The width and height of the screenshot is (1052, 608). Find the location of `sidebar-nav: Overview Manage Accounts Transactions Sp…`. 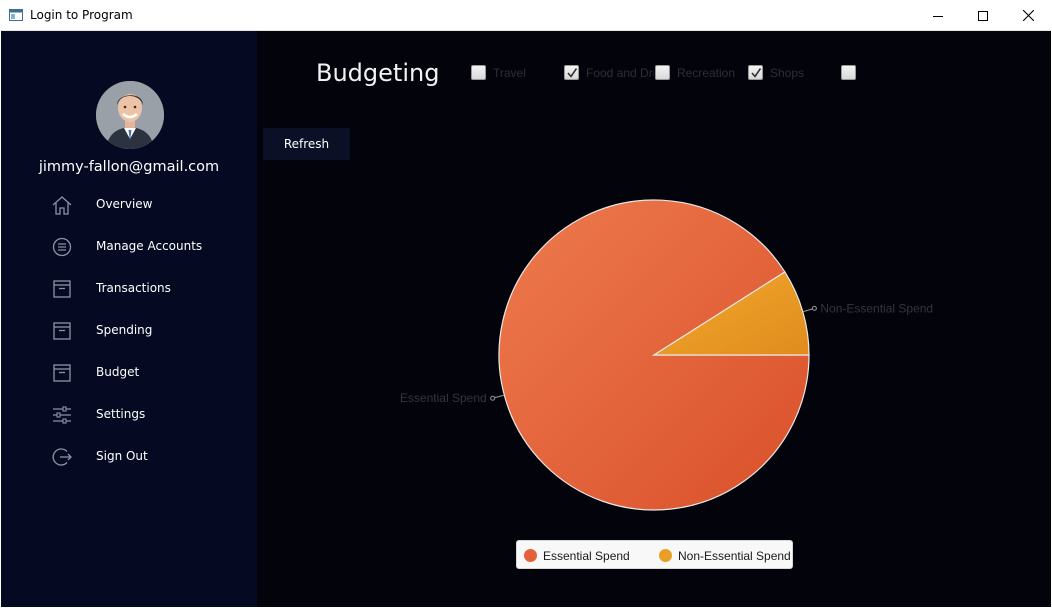

sidebar-nav: Overview Manage Accounts Transactions Sp… is located at coordinates (129, 332).